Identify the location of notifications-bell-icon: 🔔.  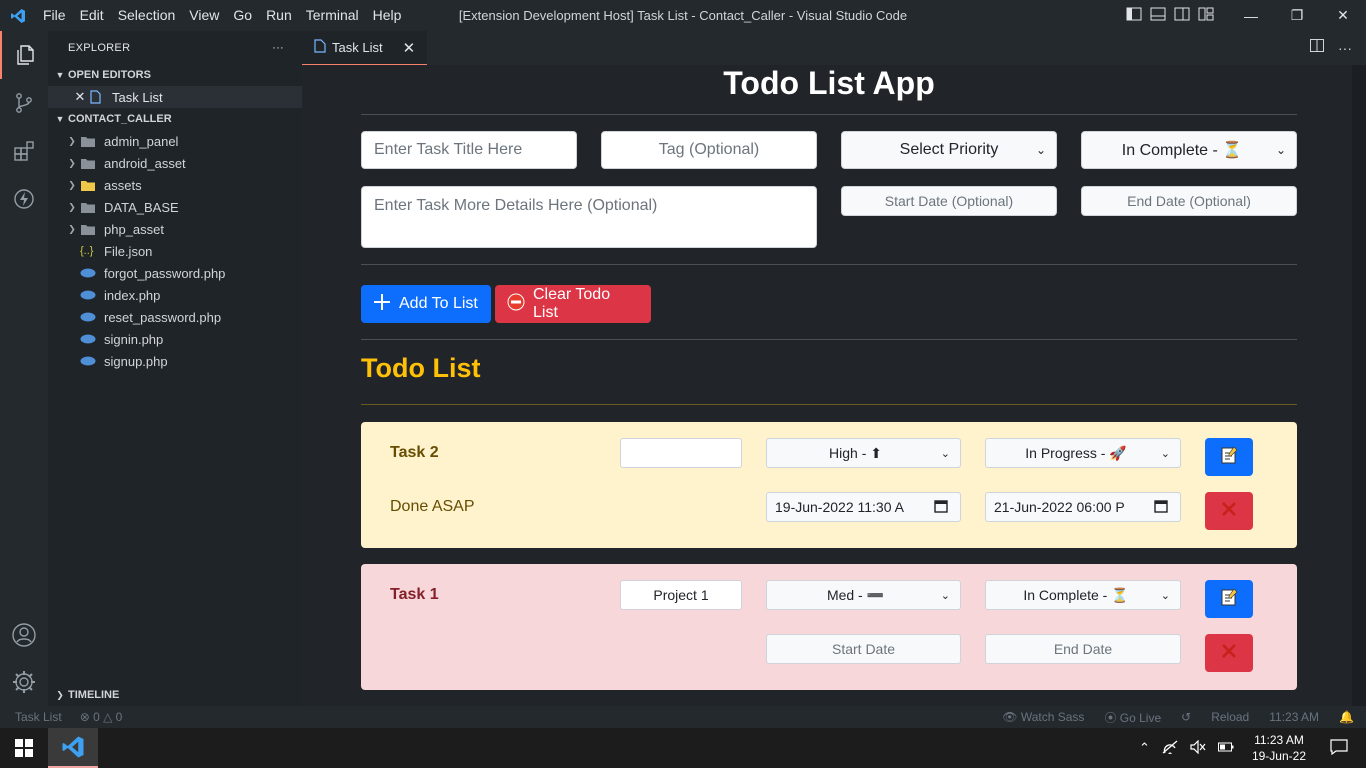
(1346, 717).